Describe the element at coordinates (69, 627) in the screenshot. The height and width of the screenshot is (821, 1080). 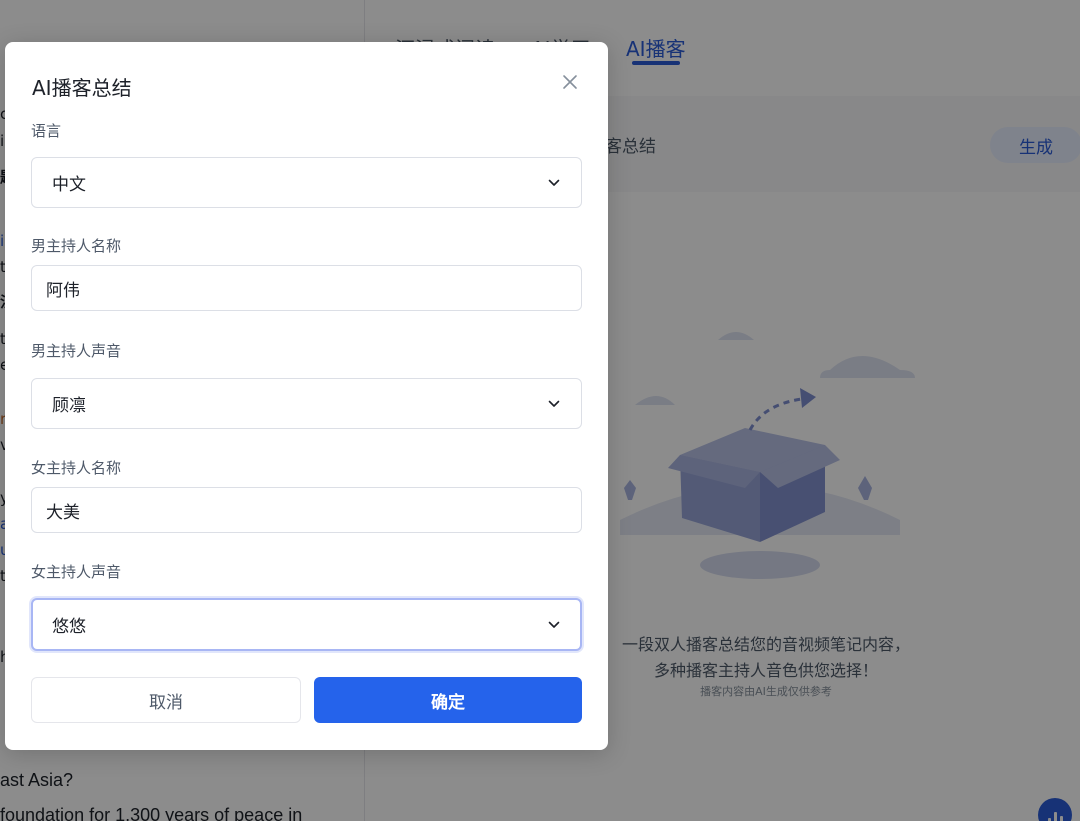
I see `female-host-voice-value: 悠悠` at that location.